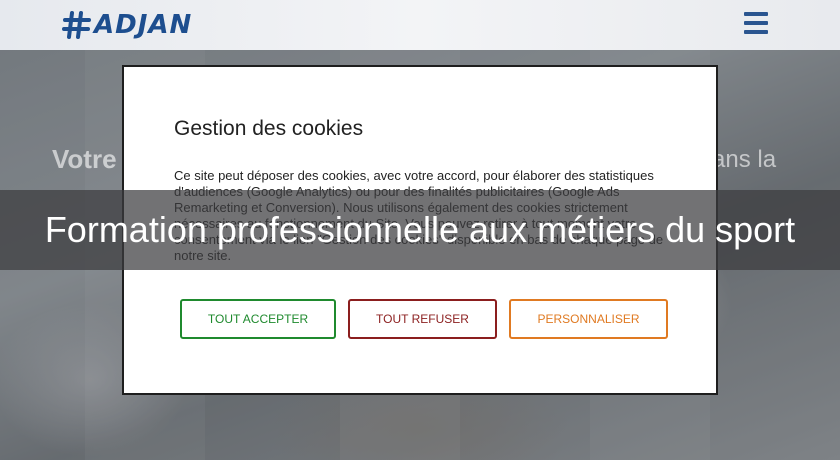  What do you see at coordinates (76, 25) in the screenshot?
I see `hash-logo-icon` at bounding box center [76, 25].